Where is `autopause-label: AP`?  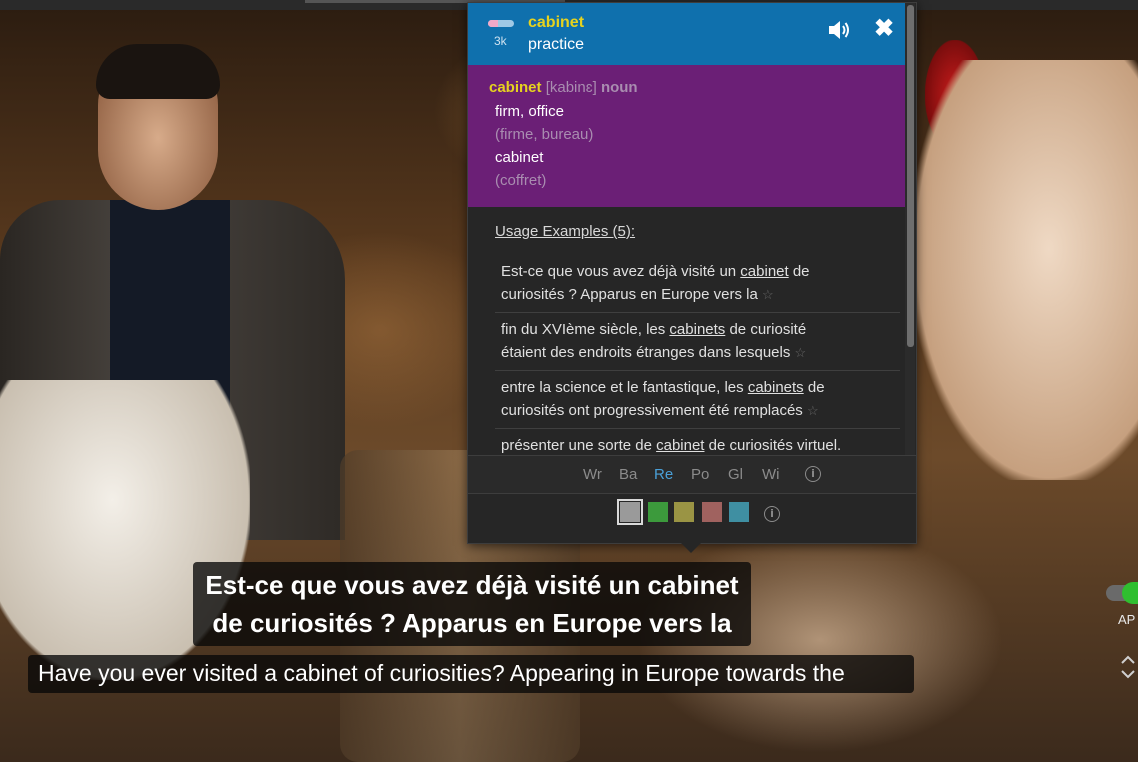 autopause-label: AP is located at coordinates (1127, 619).